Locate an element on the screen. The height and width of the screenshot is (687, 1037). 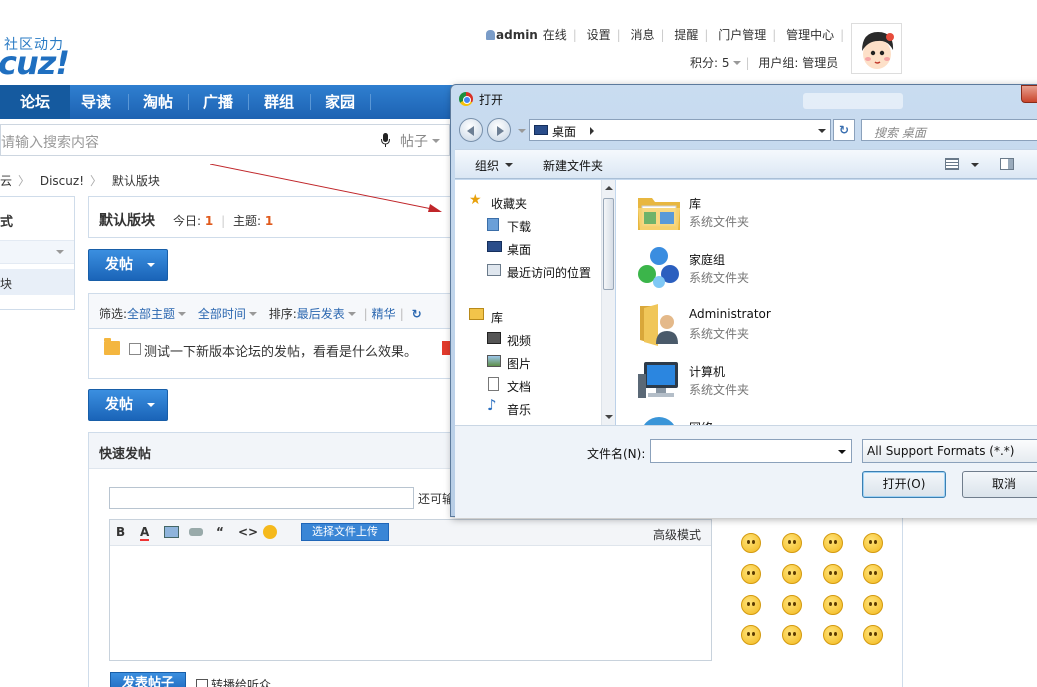
view-icon is located at coordinates (952, 164).